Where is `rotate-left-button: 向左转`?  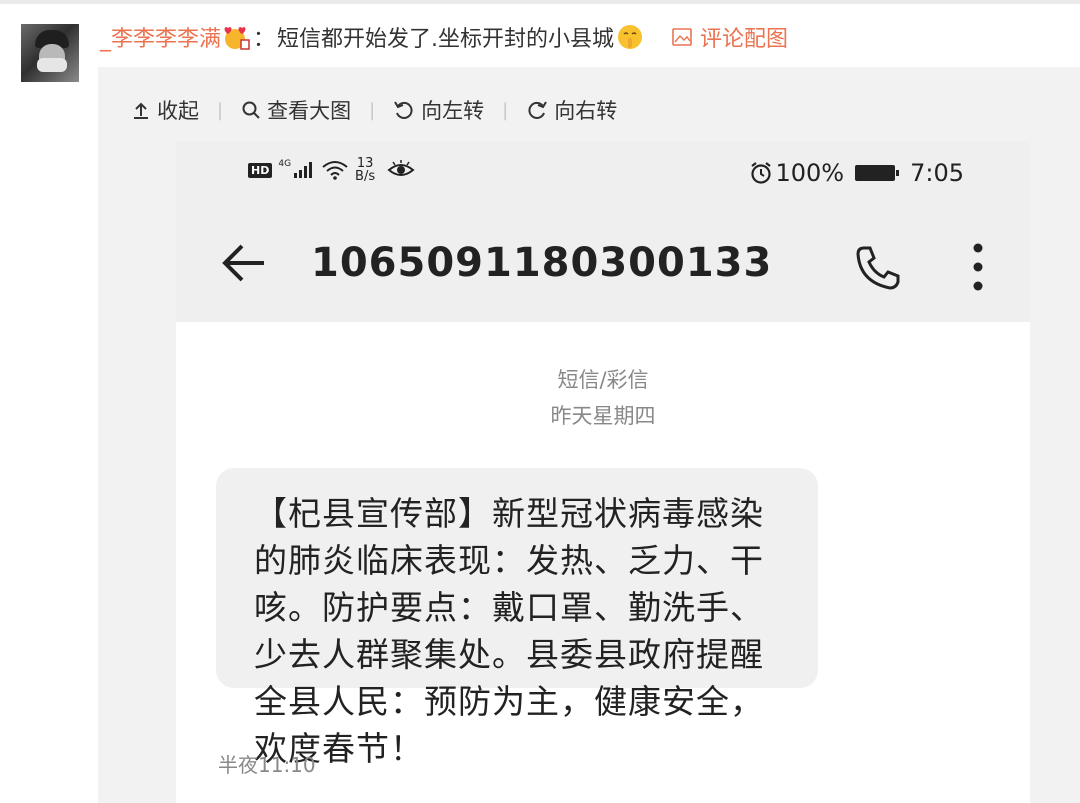 rotate-left-button: 向左转 is located at coordinates (438, 110).